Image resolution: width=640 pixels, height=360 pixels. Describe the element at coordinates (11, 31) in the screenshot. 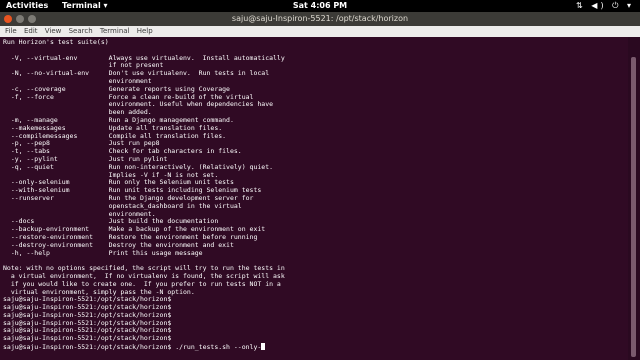

I see `menu-file: File` at that location.